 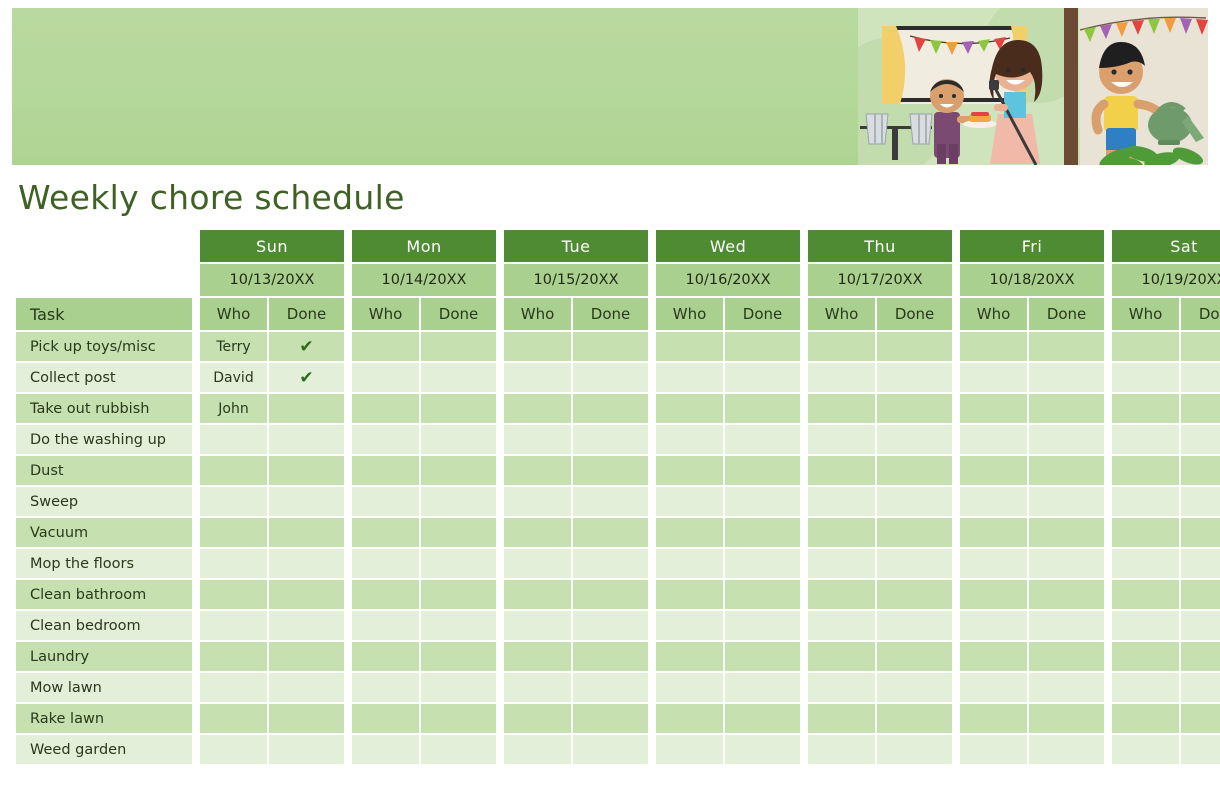 What do you see at coordinates (233, 377) in the screenshot?
I see `who-cell: David` at bounding box center [233, 377].